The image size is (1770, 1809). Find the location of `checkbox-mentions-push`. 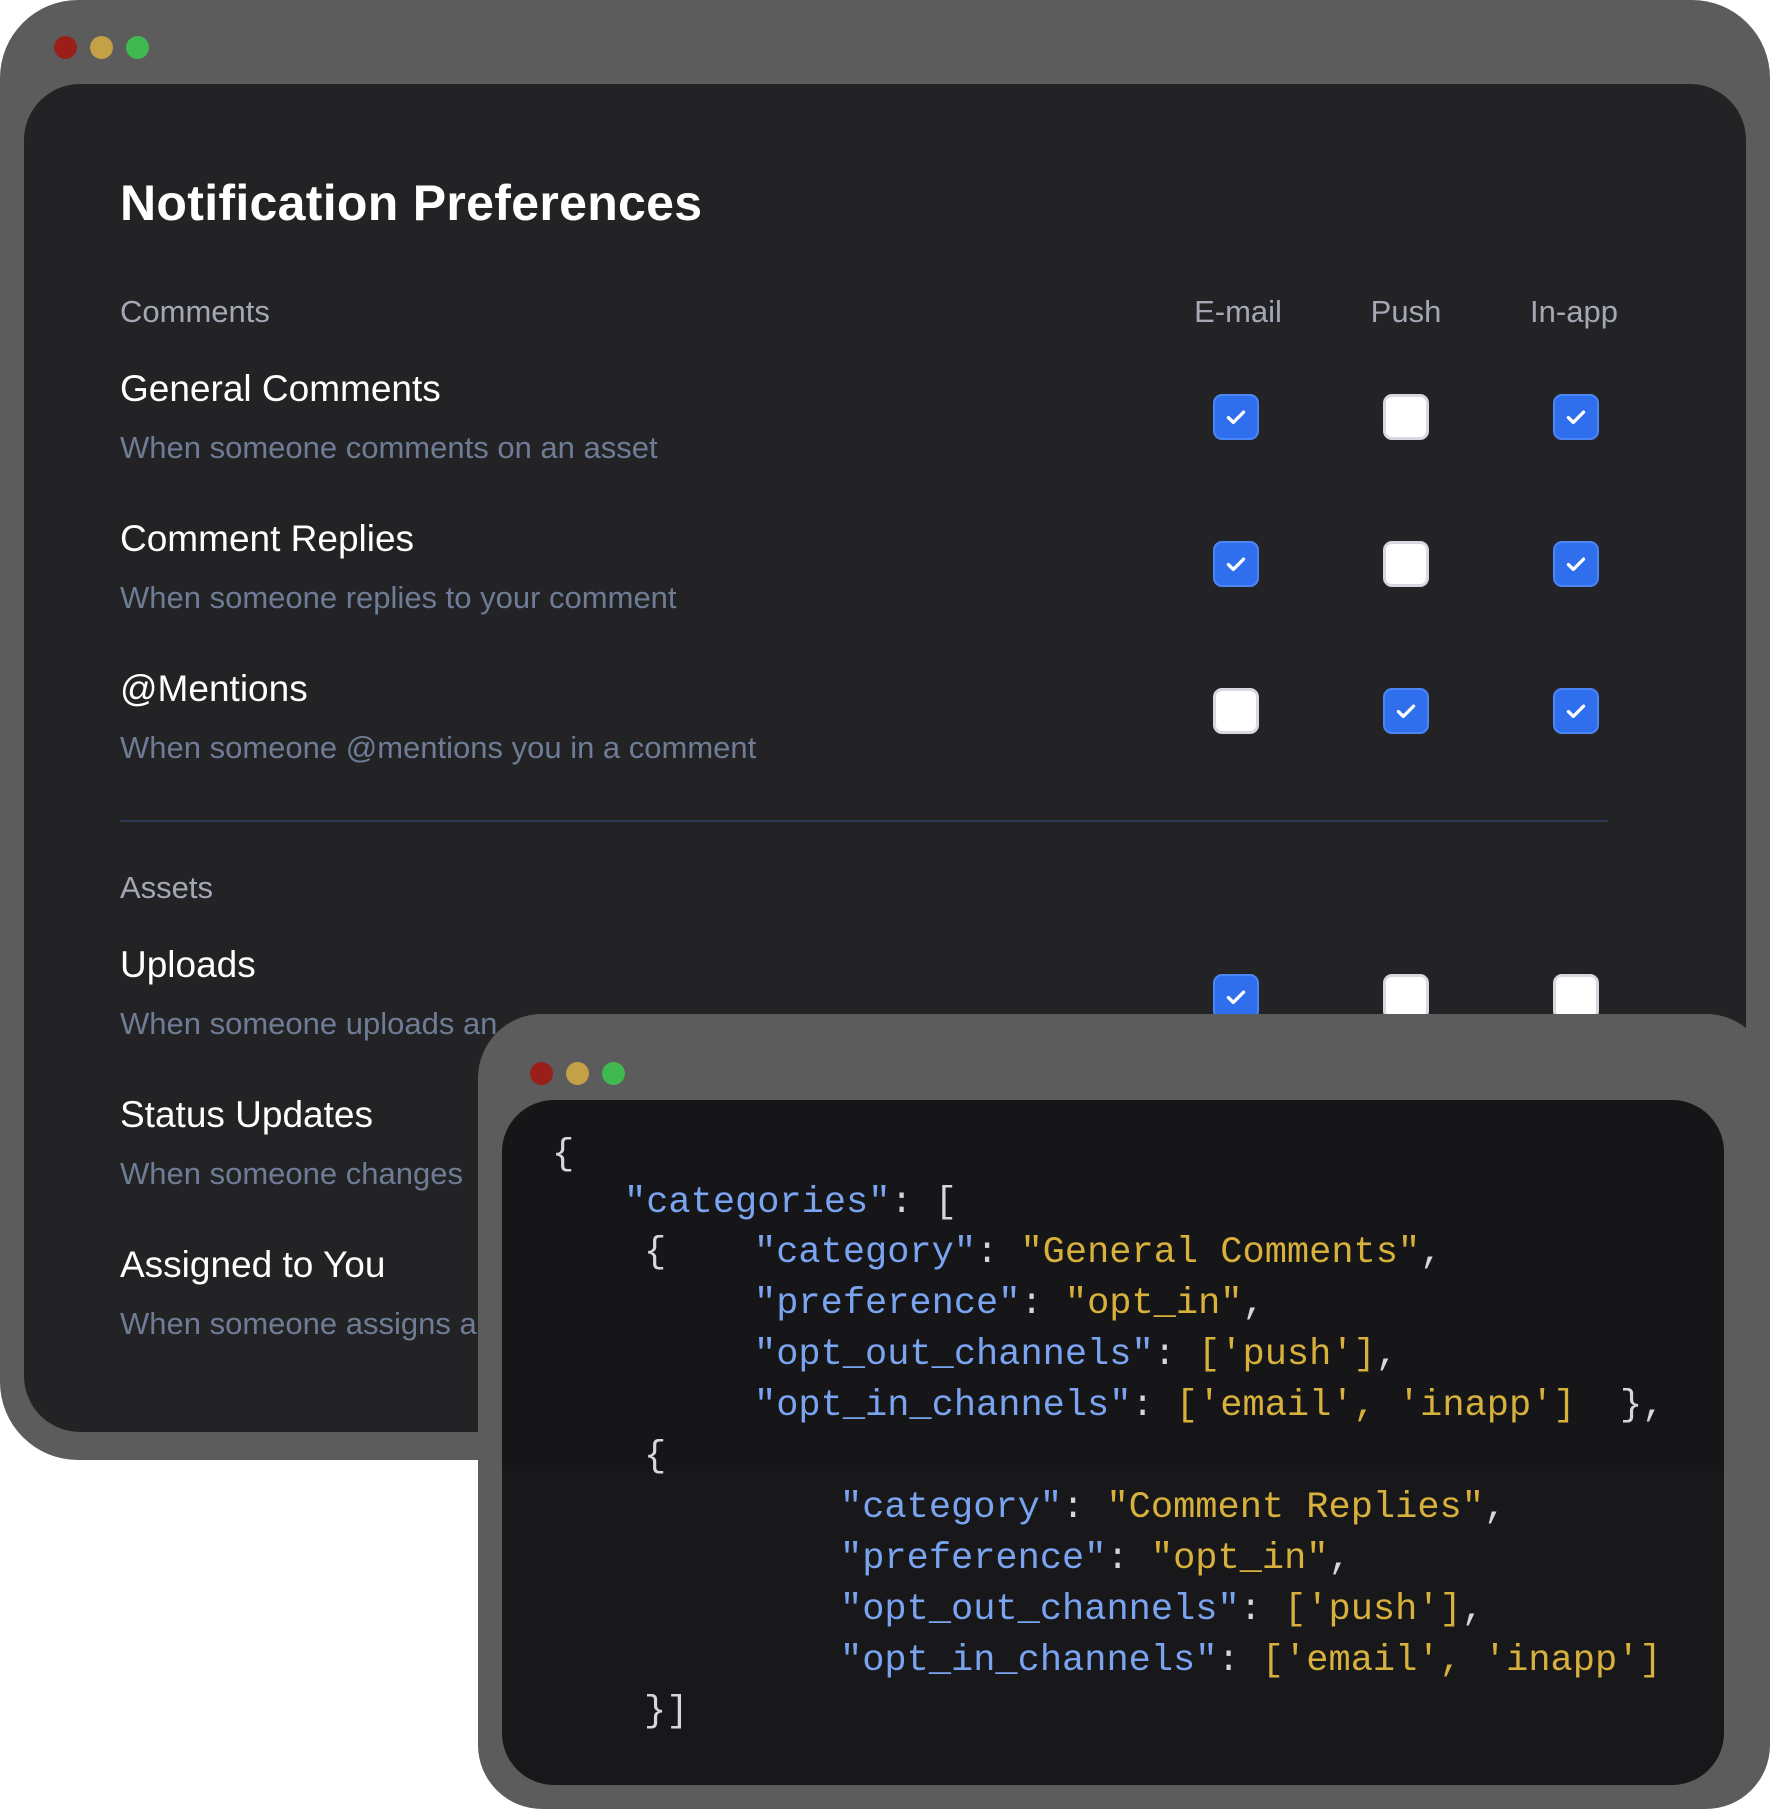

checkbox-mentions-push is located at coordinates (1406, 711).